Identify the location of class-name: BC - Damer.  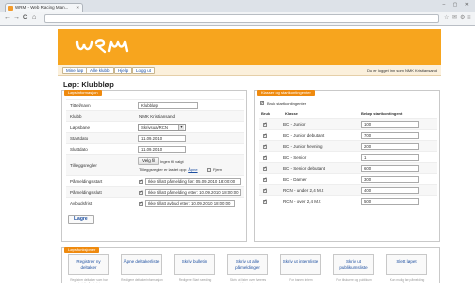
(295, 179).